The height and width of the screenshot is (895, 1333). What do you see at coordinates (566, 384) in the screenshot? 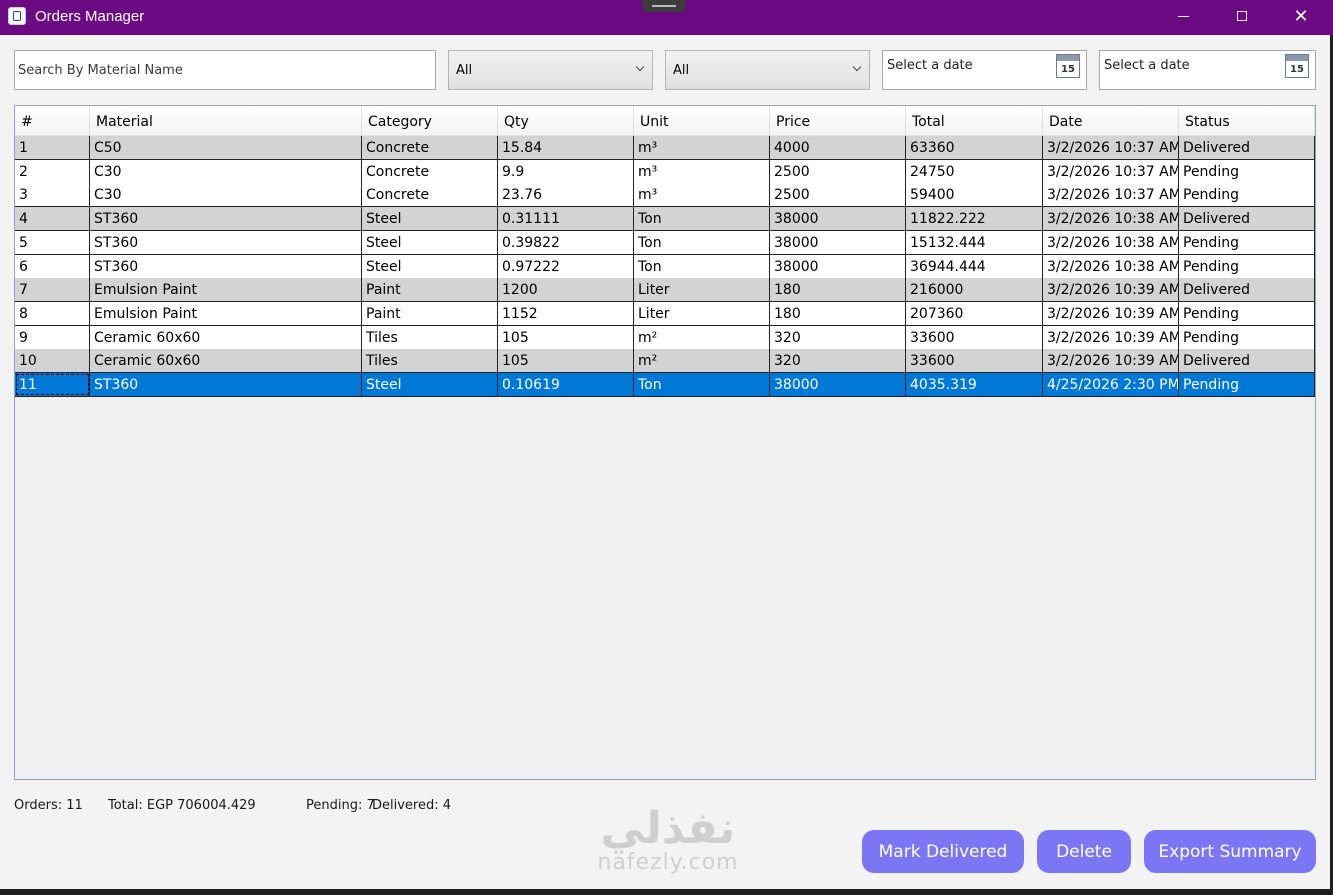
I see `cell-qty: 0.10619` at bounding box center [566, 384].